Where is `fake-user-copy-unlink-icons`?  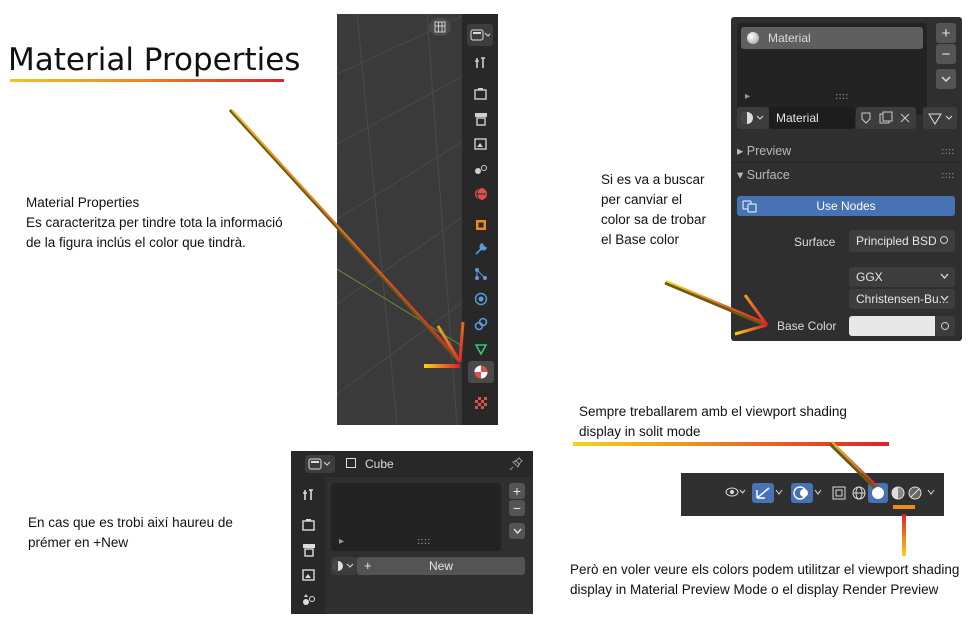
fake-user-copy-unlink-icons is located at coordinates (886, 118).